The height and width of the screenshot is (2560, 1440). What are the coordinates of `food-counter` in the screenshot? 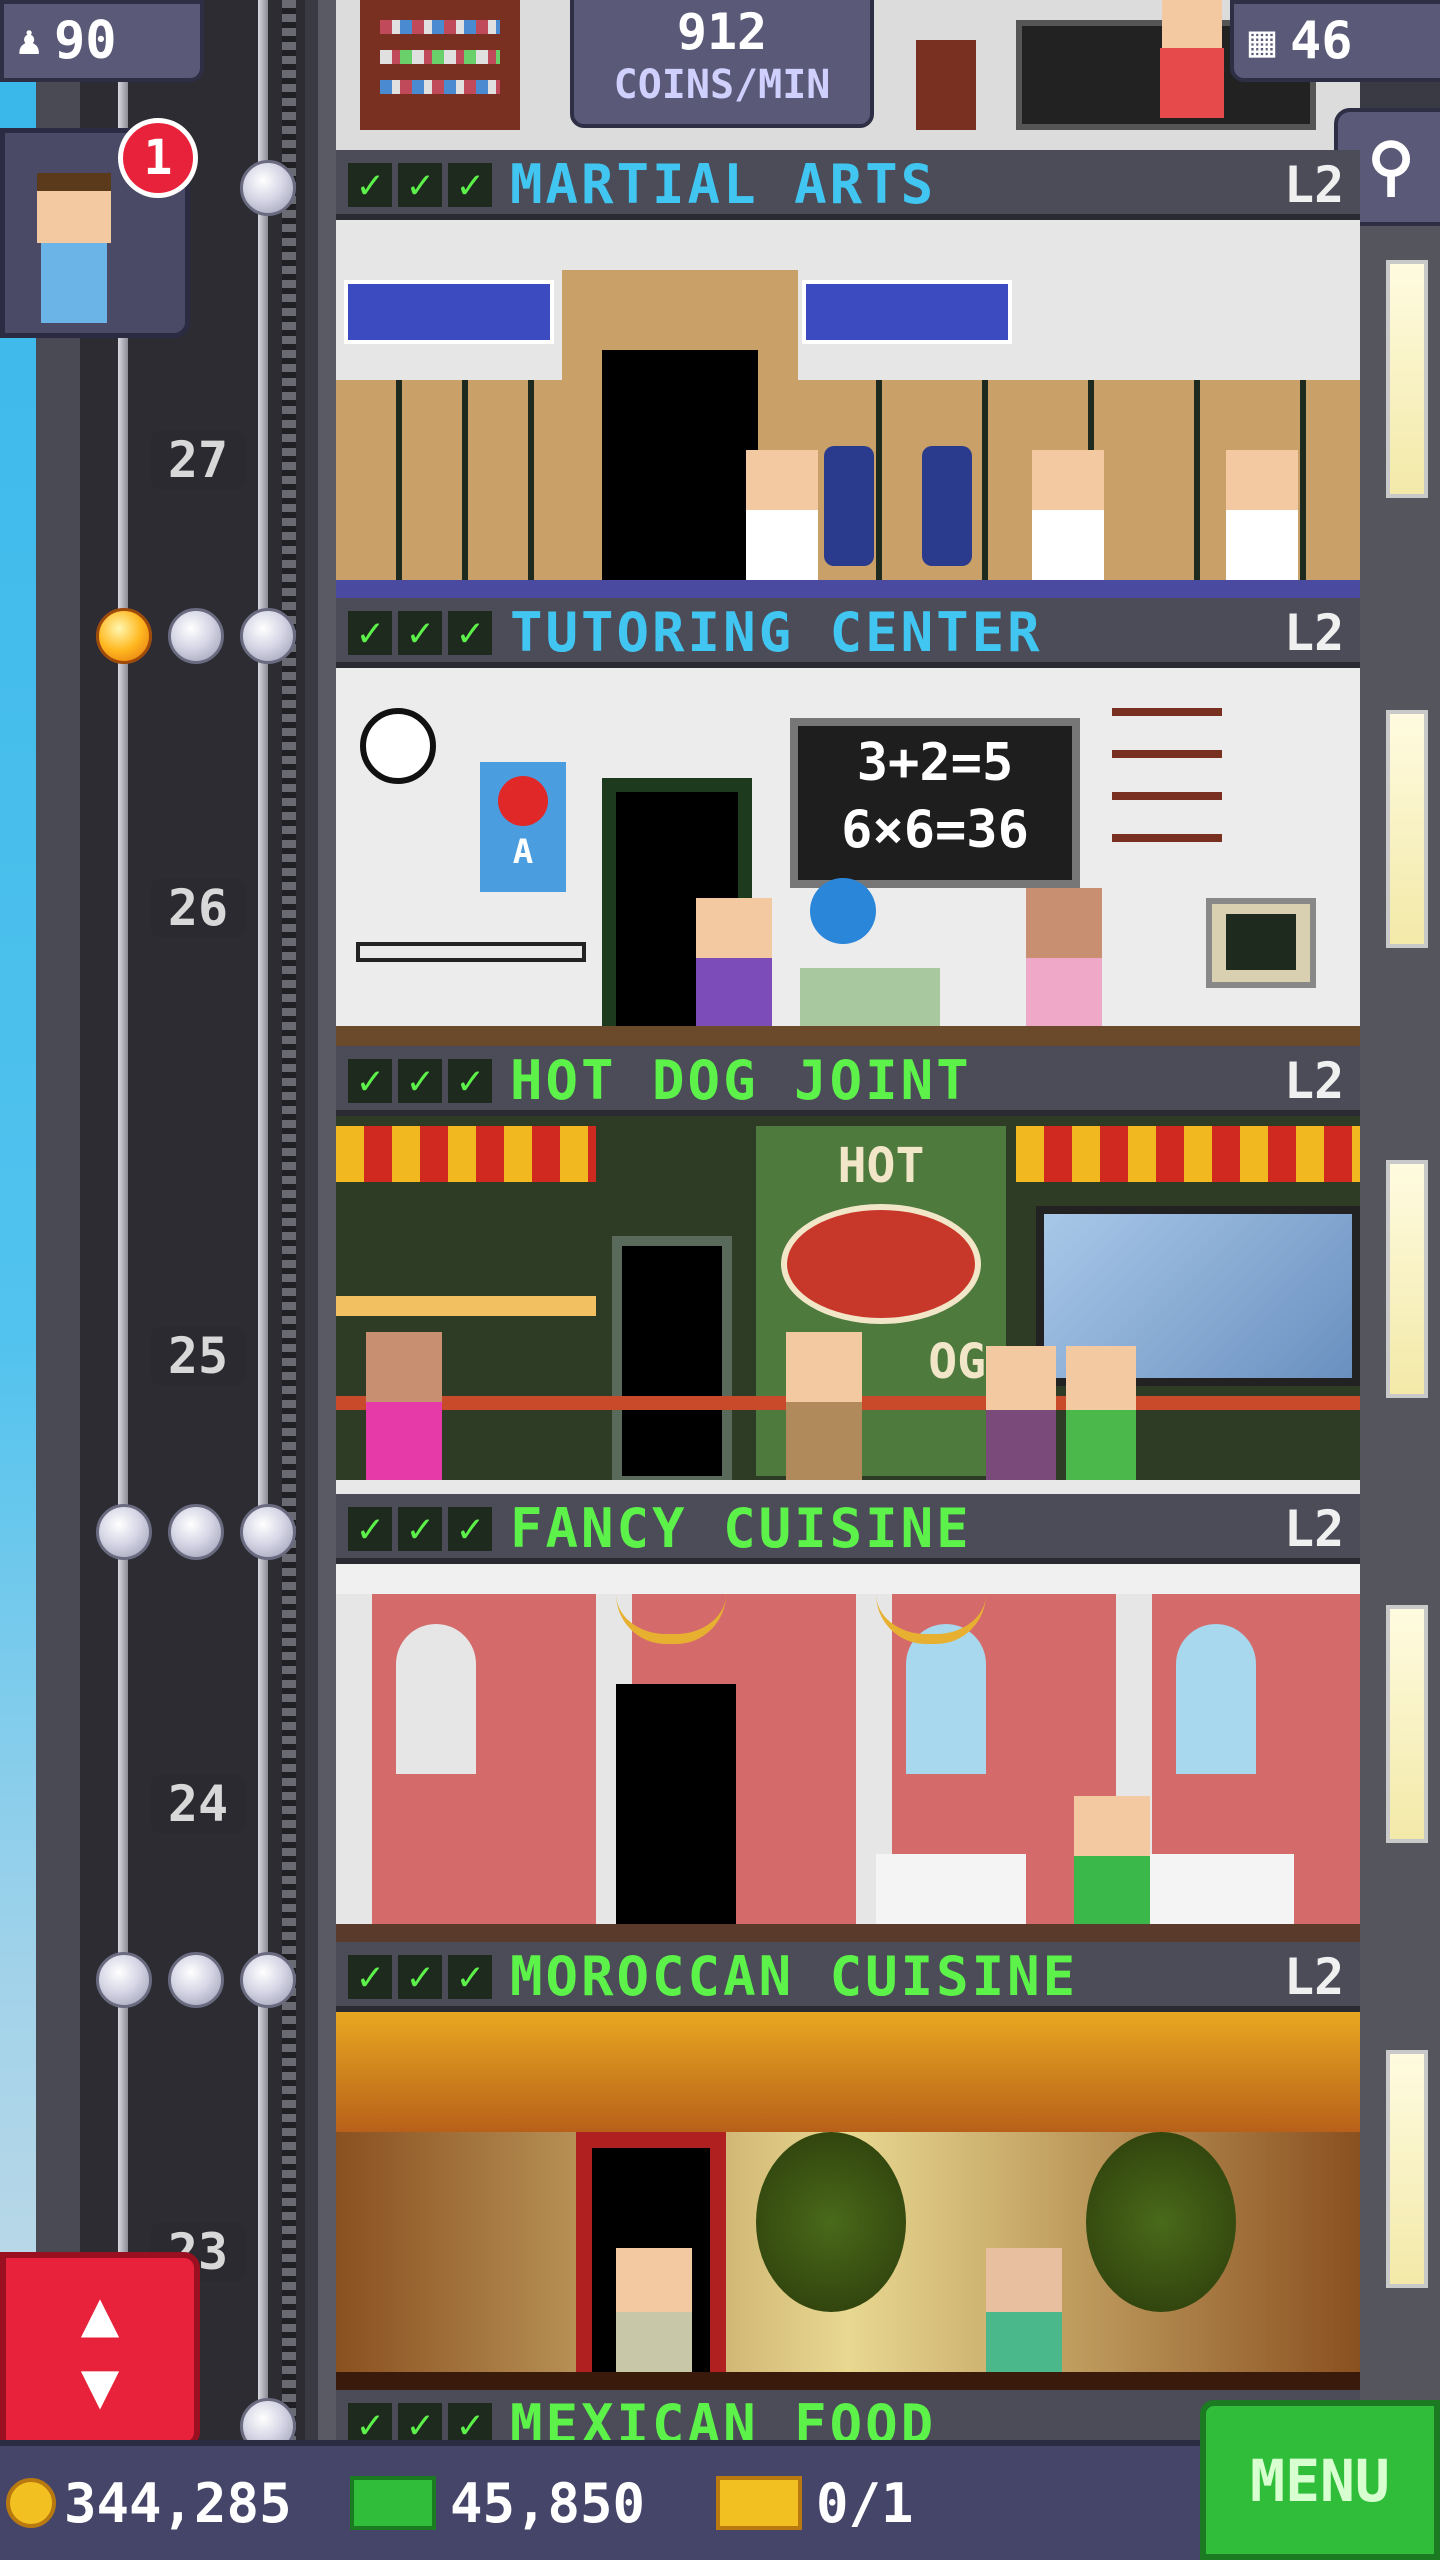 It's located at (466, 1306).